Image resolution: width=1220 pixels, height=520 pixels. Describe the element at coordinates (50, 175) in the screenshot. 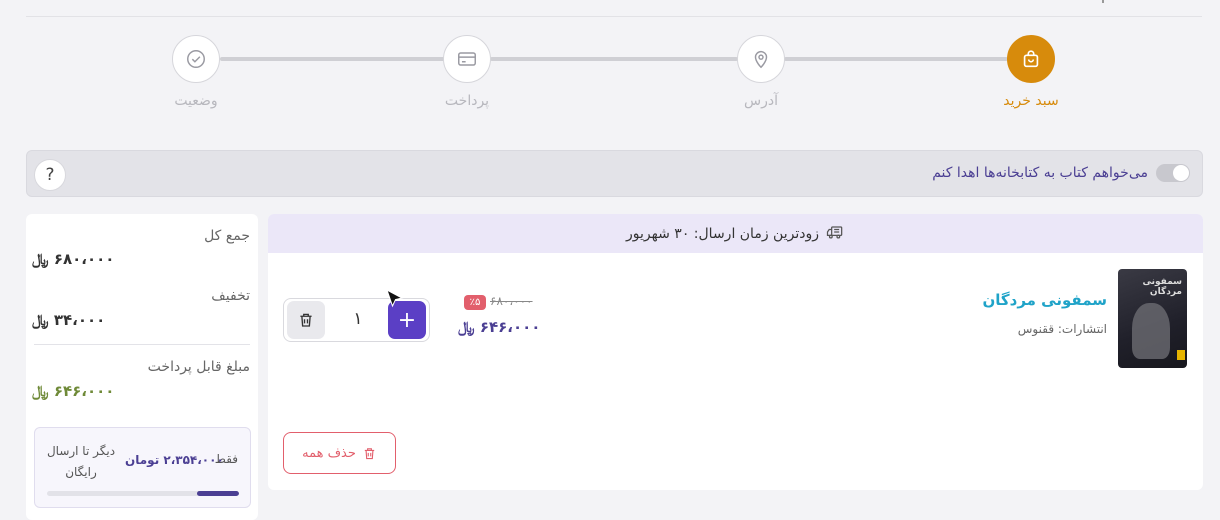

I see `help-button: ?` at that location.